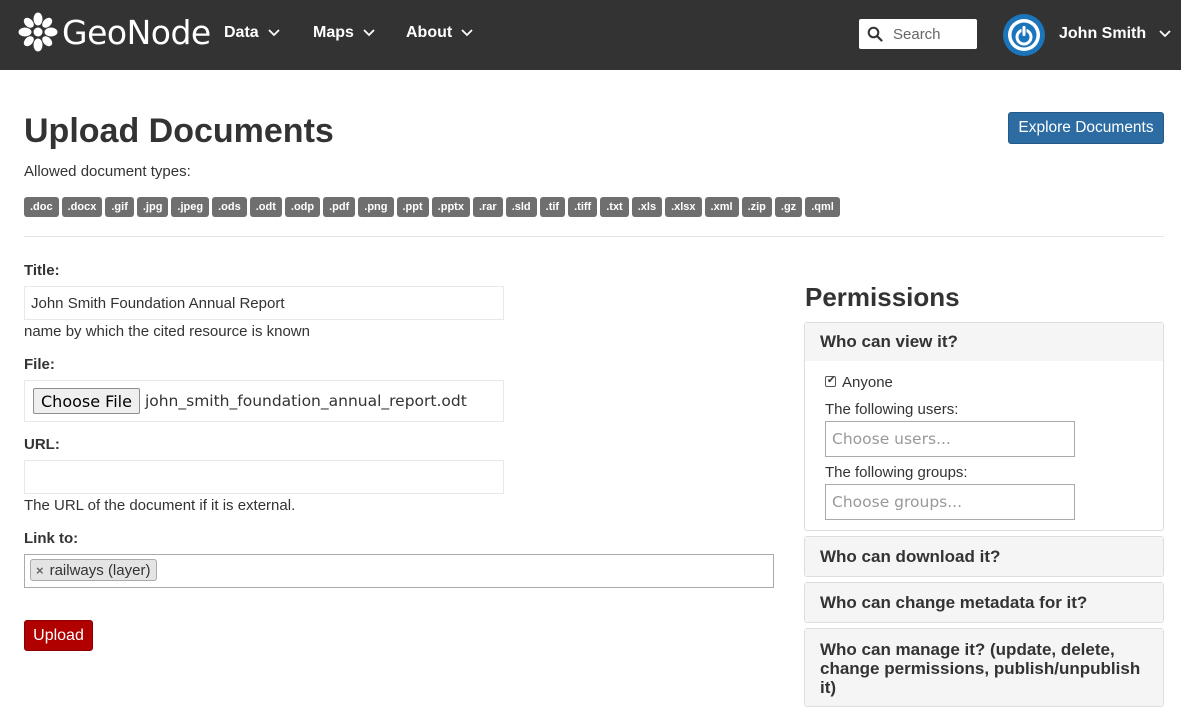 The height and width of the screenshot is (726, 1181). I want to click on title-label: Title:, so click(42, 270).